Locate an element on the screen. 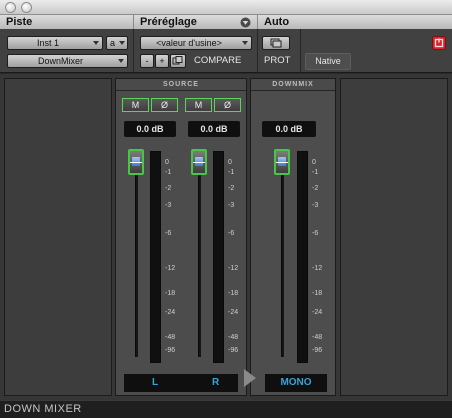  channel-label-right: R is located at coordinates (216, 382).